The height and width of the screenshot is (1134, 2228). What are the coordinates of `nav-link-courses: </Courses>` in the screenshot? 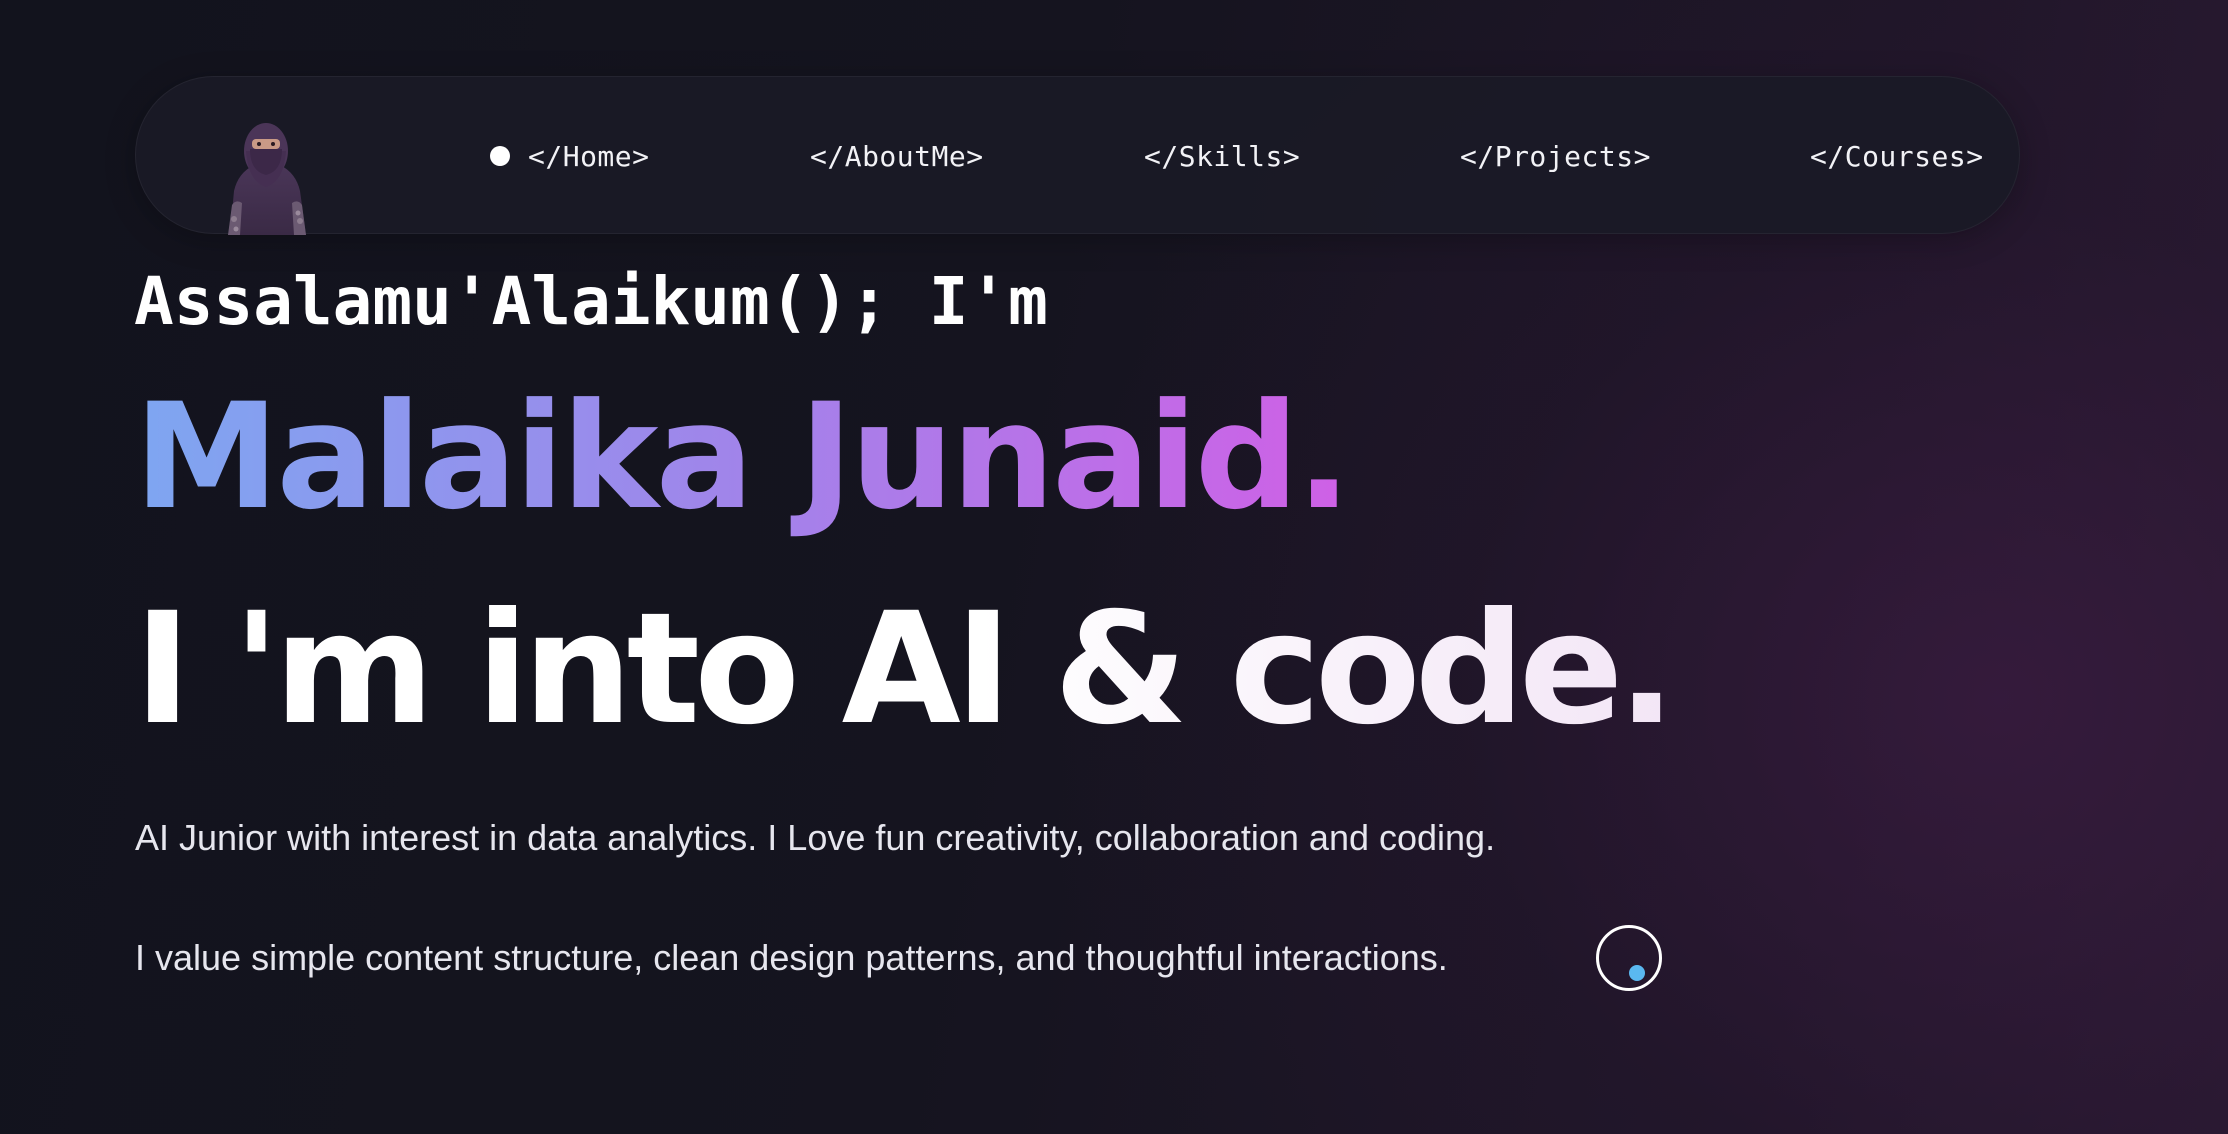 It's located at (1897, 156).